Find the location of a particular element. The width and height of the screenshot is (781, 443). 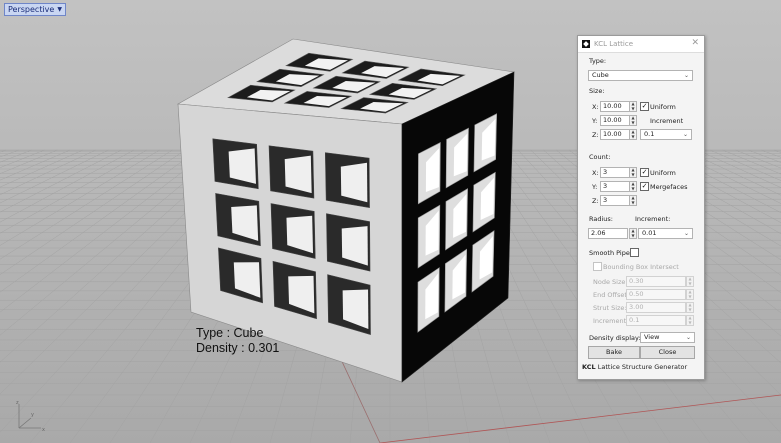

svg-text: y is located at coordinates (32, 415).